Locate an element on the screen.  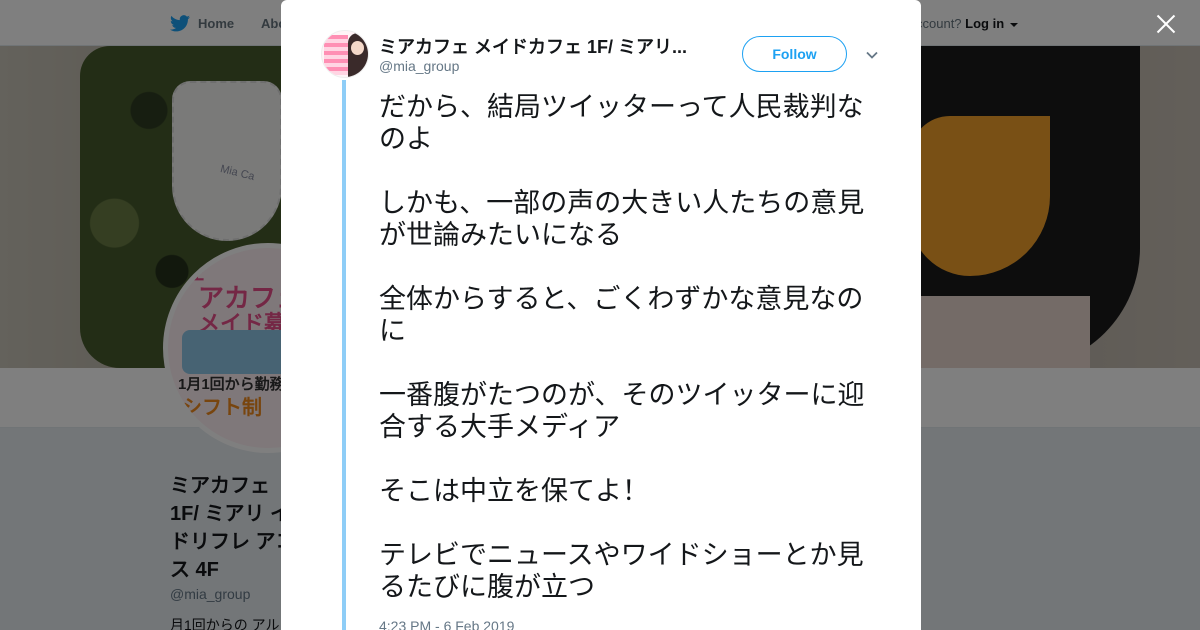
author-avatar is located at coordinates (345, 54).